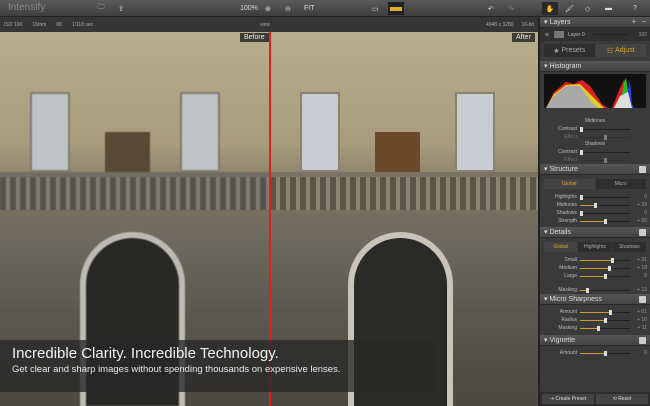  What do you see at coordinates (491, 8) in the screenshot?
I see `undo-icon: ↶` at bounding box center [491, 8].